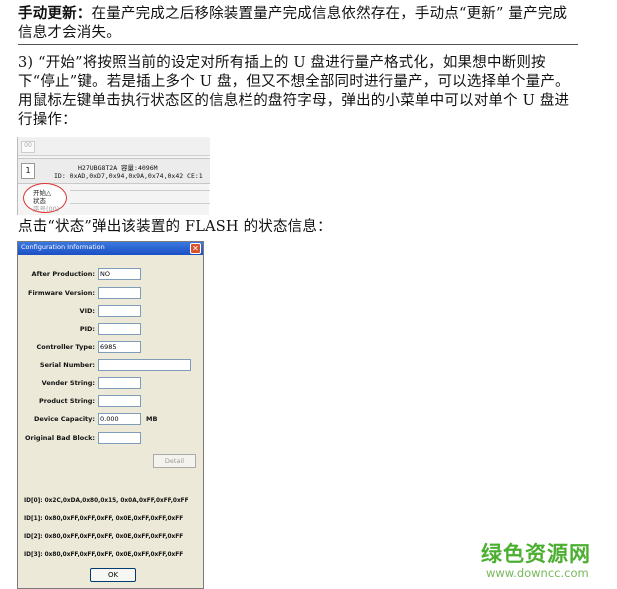 The width and height of the screenshot is (617, 589). What do you see at coordinates (119, 311) in the screenshot?
I see `vid-field` at bounding box center [119, 311].